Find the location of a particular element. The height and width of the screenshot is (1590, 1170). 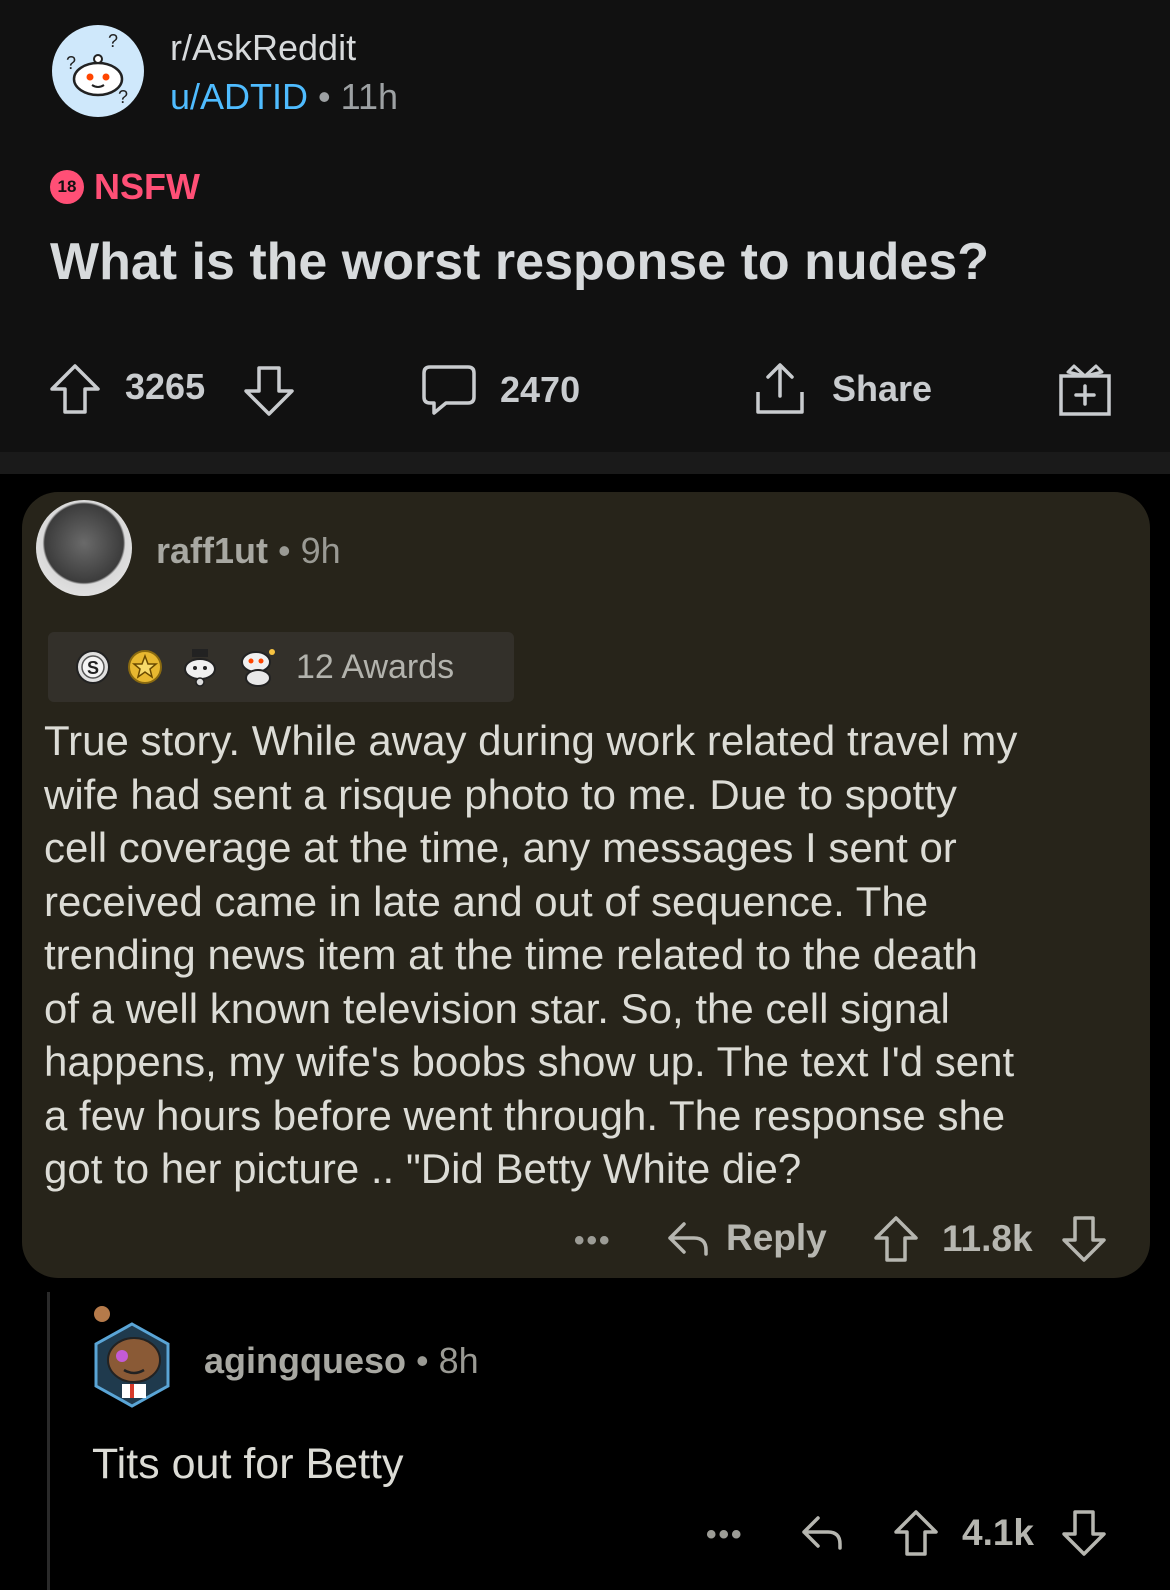

post-comments-button: 2470 is located at coordinates (500, 390).